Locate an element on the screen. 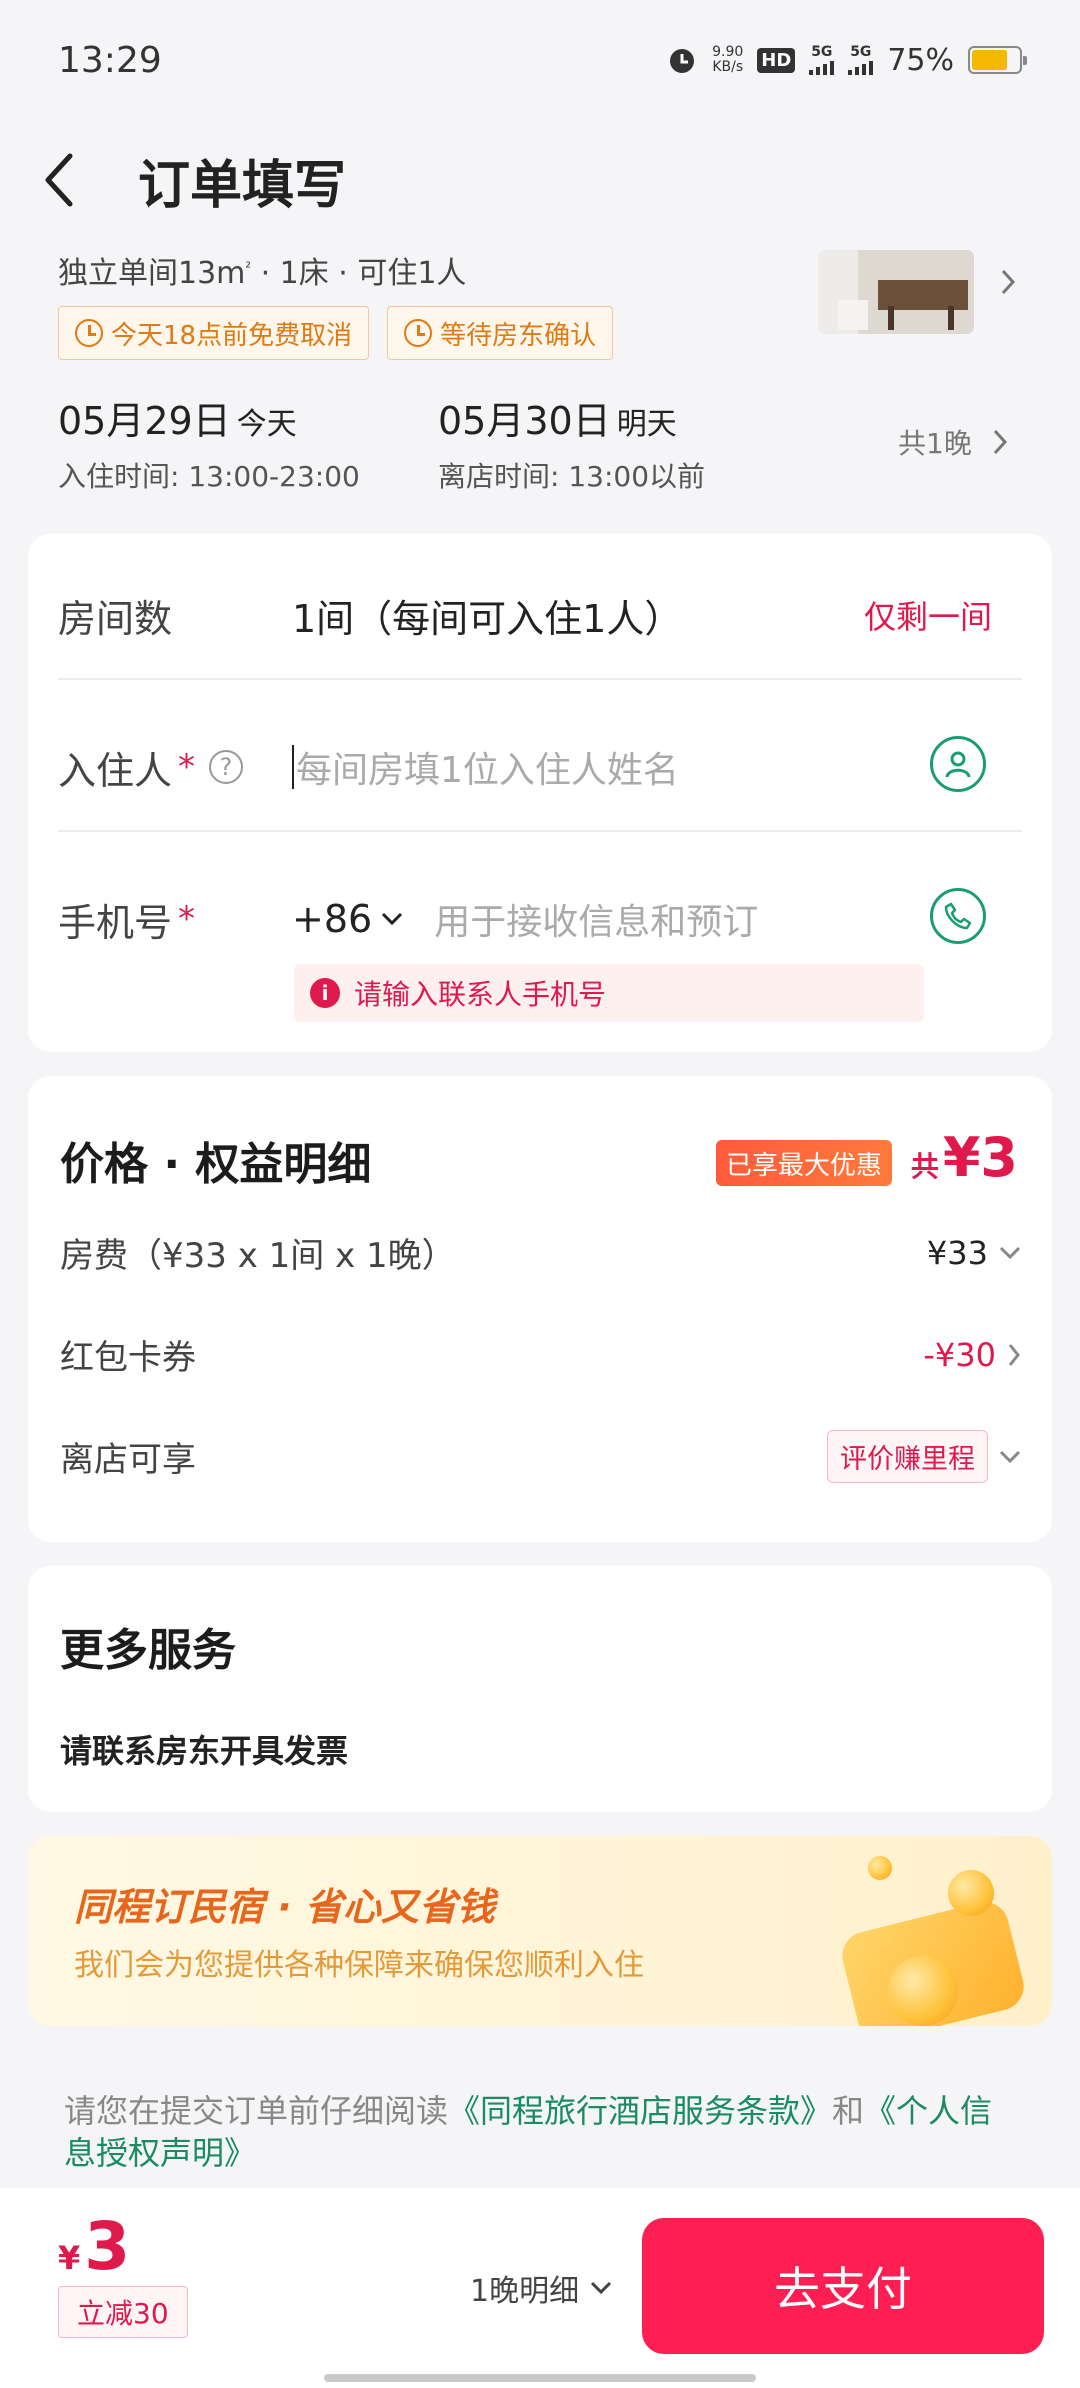 Image resolution: width=1080 pixels, height=2388 pixels. room-desc-text: 独立单间13m is located at coordinates (152, 273).